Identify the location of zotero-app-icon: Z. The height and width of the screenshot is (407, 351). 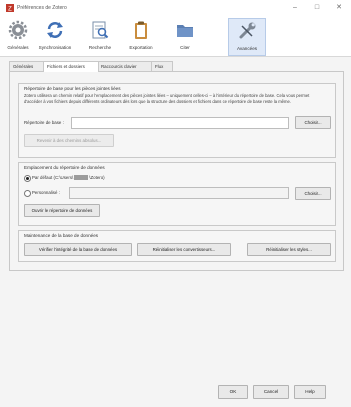
(10, 8).